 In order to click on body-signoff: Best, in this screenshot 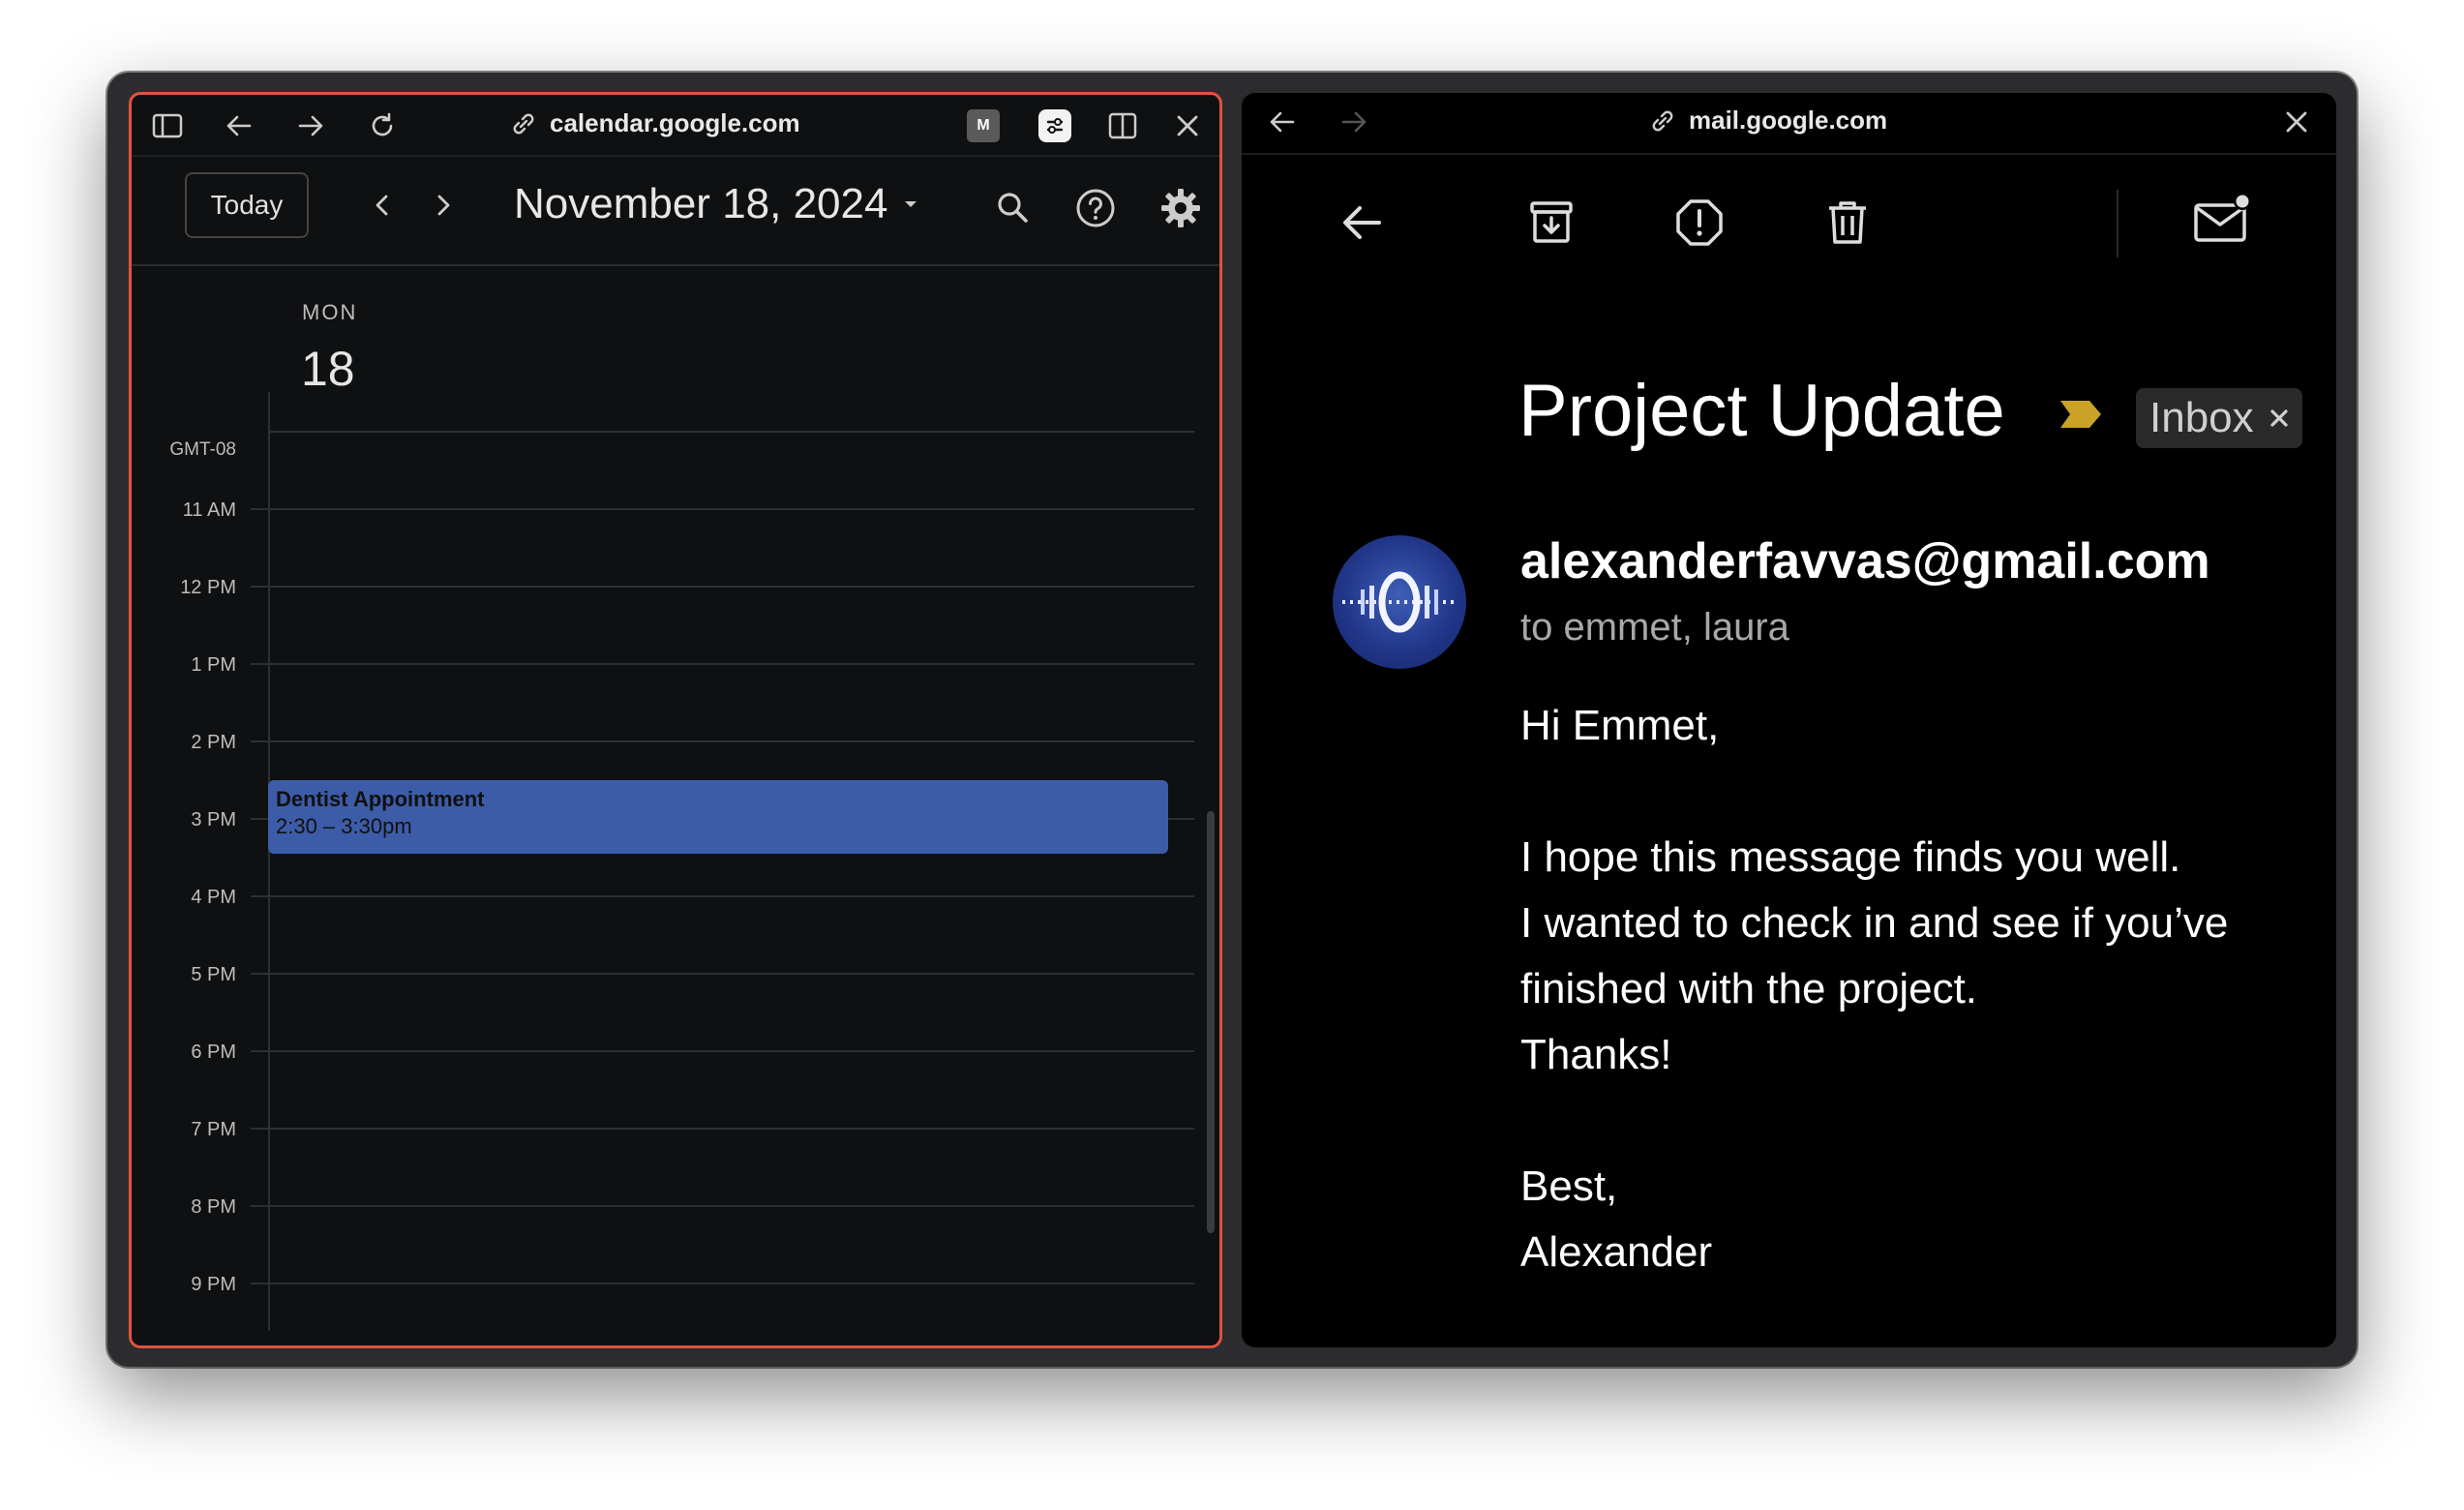, I will do `click(1569, 1186)`.